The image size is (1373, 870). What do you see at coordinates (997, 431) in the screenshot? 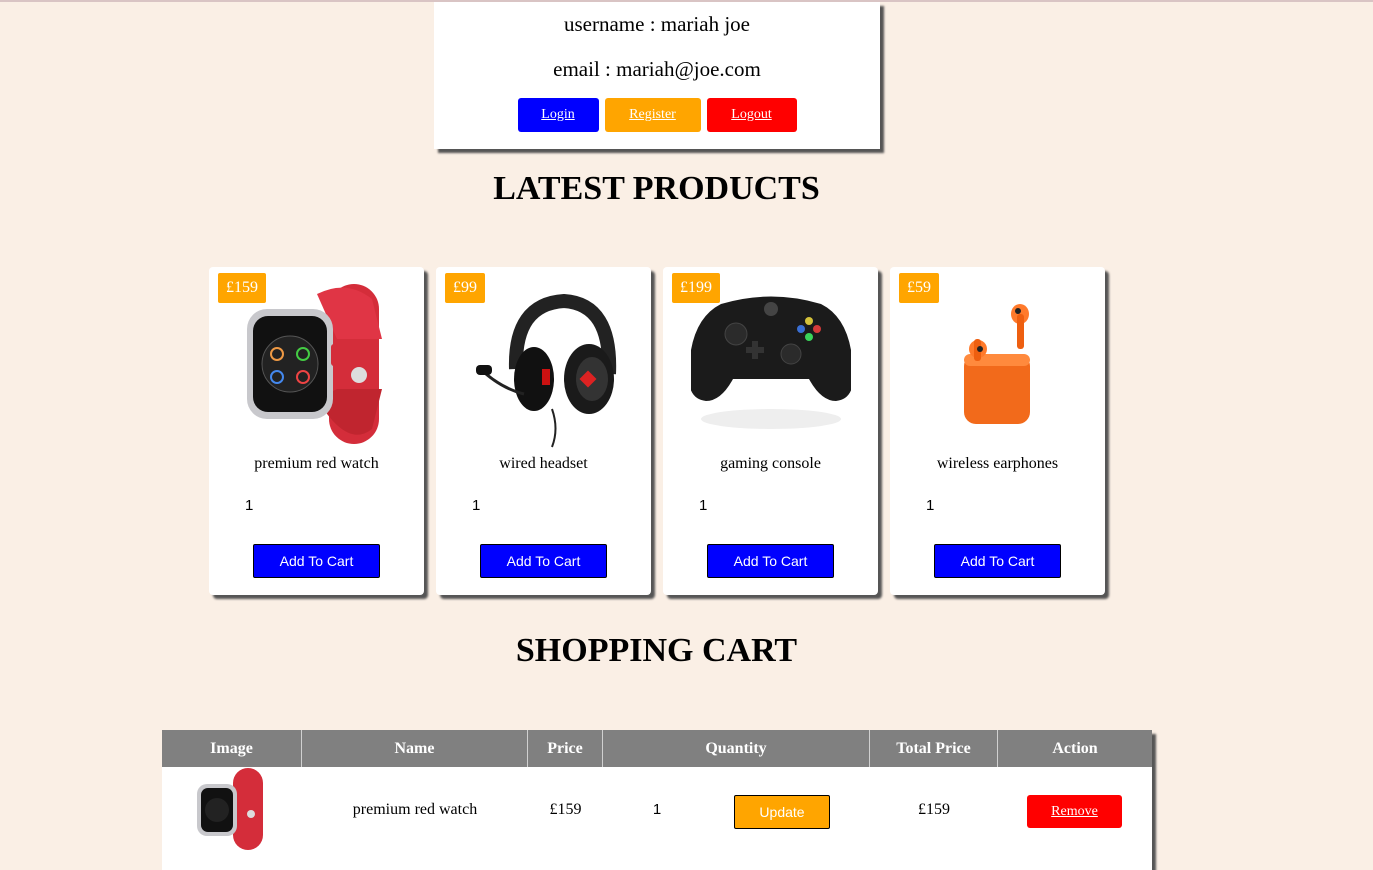
I see `product-card: £59 wireless earphones 1 Add To Cart` at bounding box center [997, 431].